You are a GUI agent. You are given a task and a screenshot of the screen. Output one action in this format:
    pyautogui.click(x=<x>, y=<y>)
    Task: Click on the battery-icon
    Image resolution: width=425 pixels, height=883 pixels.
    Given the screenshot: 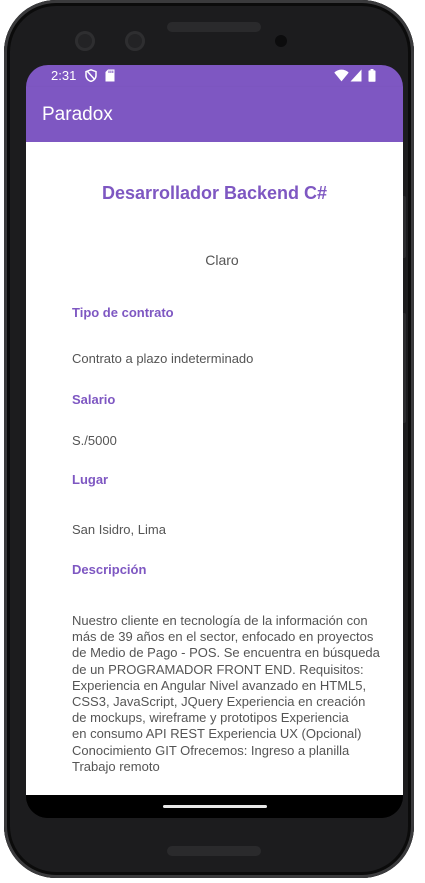 What is the action you would take?
    pyautogui.click(x=372, y=75)
    